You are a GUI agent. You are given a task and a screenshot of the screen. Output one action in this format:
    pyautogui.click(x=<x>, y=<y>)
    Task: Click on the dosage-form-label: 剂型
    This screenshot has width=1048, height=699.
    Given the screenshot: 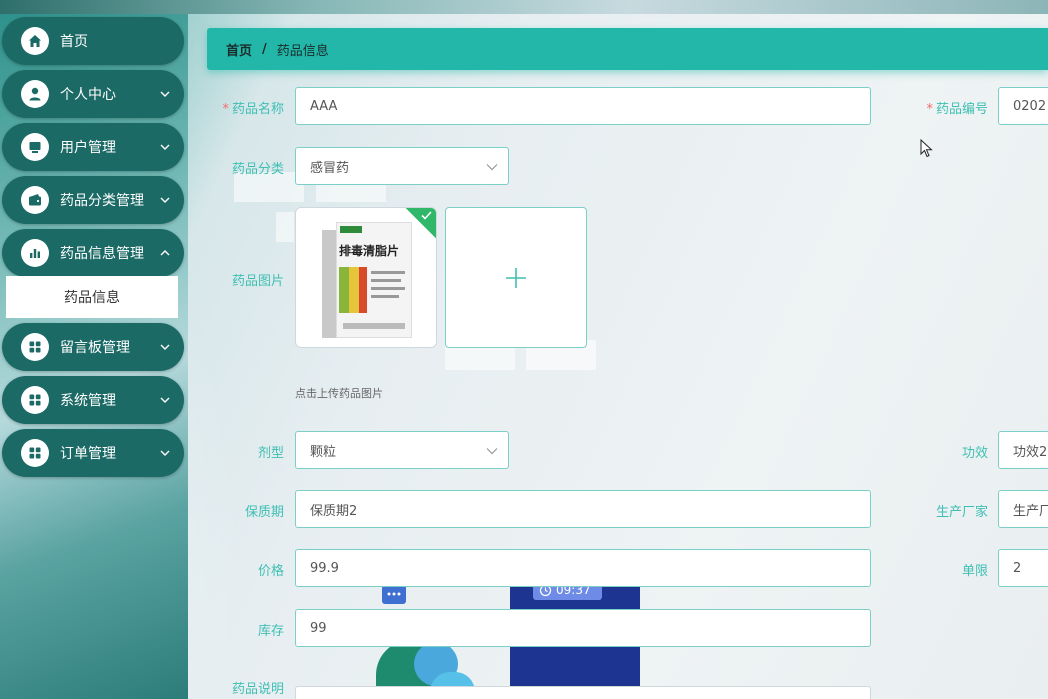 What is the action you would take?
    pyautogui.click(x=270, y=453)
    